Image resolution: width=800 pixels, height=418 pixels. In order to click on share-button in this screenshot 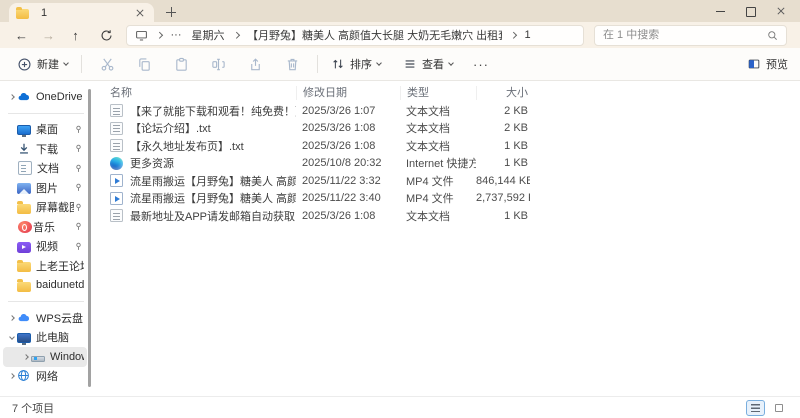, I will do `click(255, 64)`.